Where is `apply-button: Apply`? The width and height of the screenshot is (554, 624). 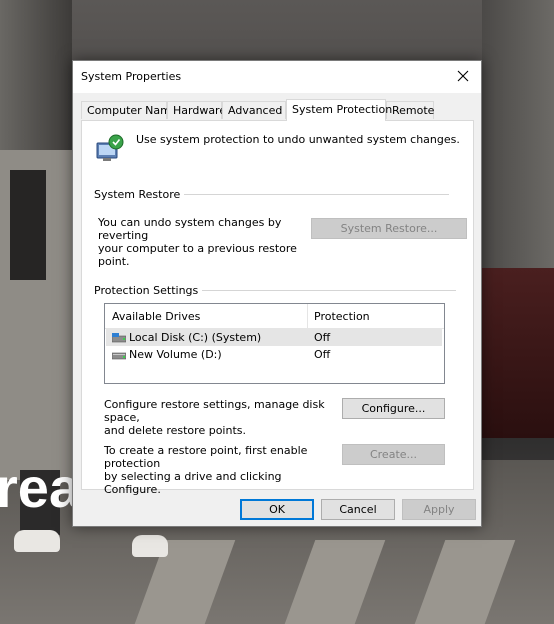
apply-button: Apply is located at coordinates (439, 509).